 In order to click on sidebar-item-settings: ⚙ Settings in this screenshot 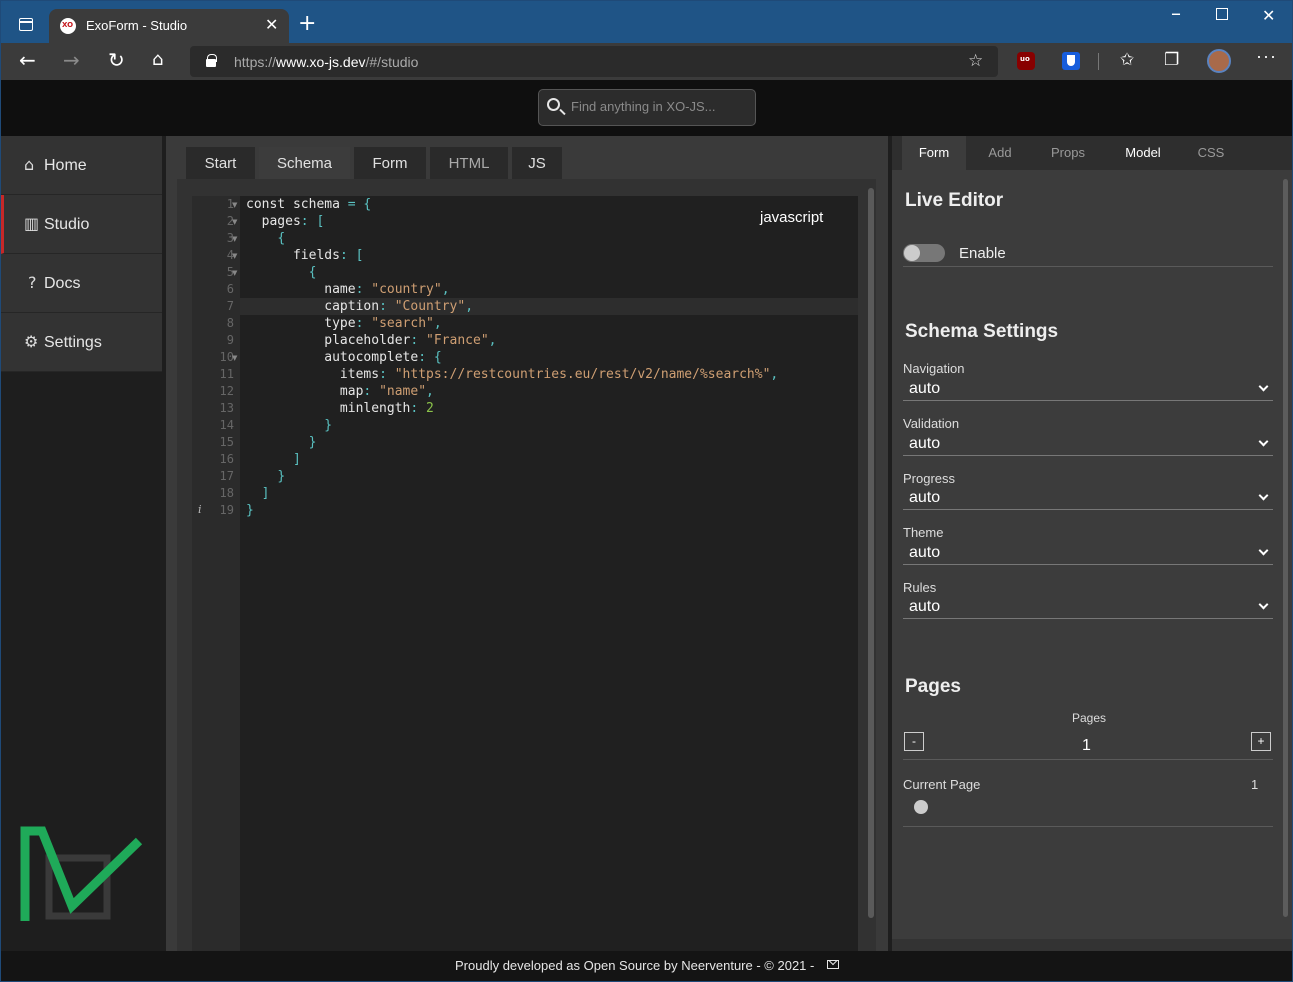, I will do `click(81, 342)`.